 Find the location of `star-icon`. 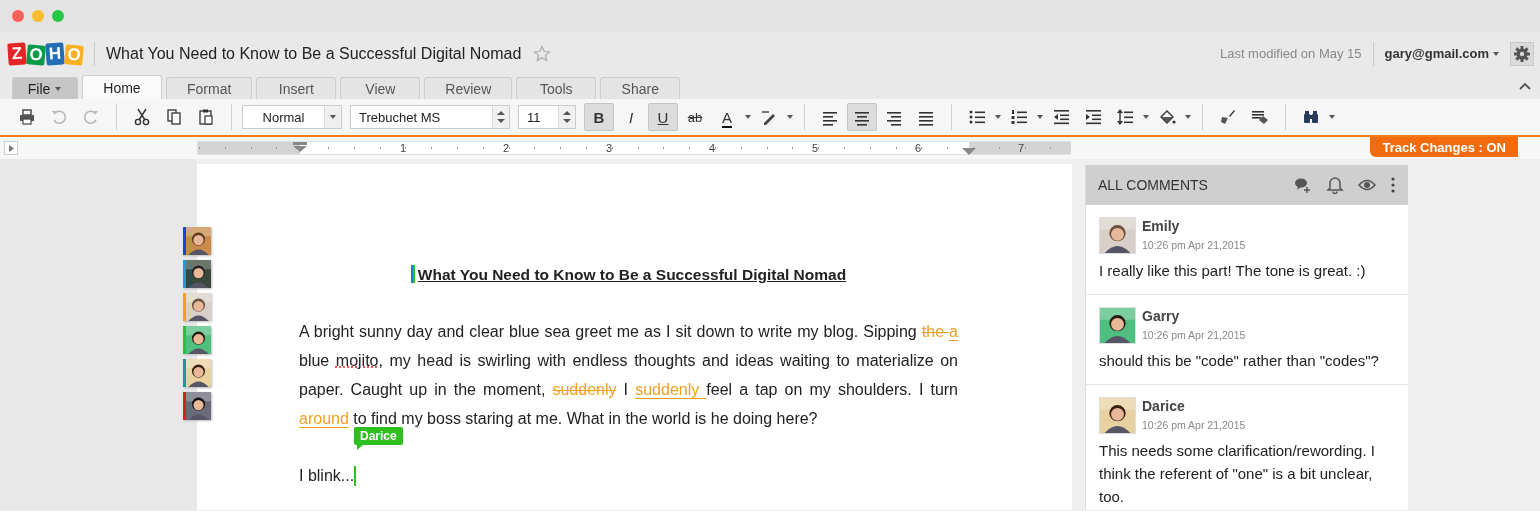

star-icon is located at coordinates (542, 53).